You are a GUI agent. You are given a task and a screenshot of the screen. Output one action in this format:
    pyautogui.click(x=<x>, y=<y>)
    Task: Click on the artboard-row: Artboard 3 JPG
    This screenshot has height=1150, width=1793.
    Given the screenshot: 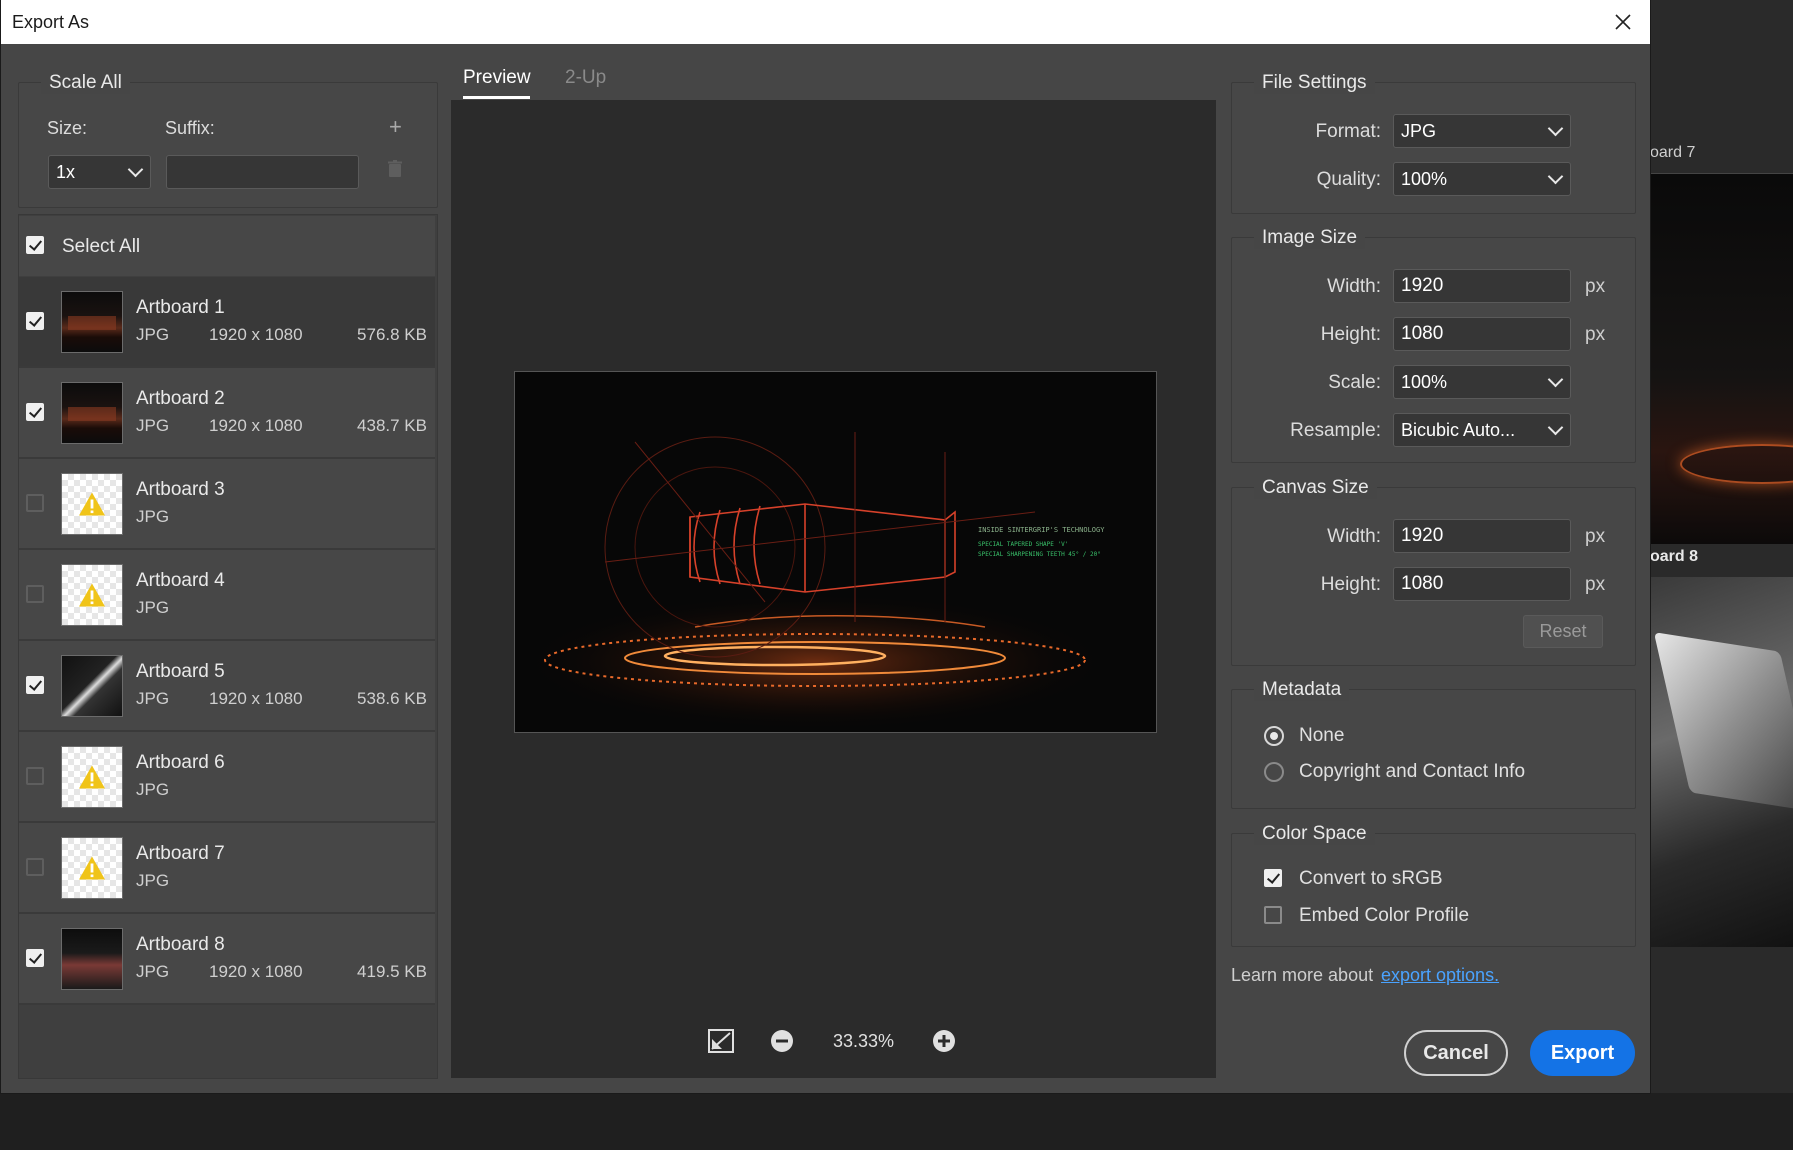 What is the action you would take?
    pyautogui.click(x=227, y=504)
    